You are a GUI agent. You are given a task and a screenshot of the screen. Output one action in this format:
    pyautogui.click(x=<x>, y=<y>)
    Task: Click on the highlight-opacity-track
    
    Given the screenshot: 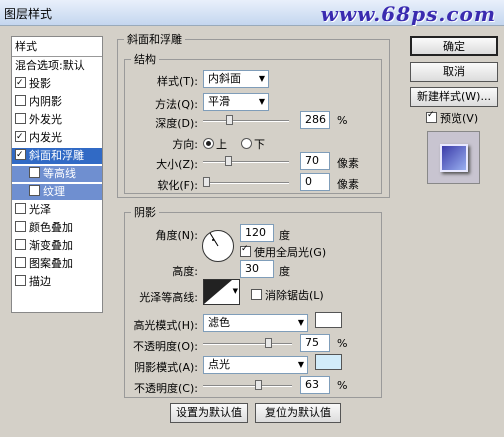 What is the action you would take?
    pyautogui.click(x=247, y=344)
    